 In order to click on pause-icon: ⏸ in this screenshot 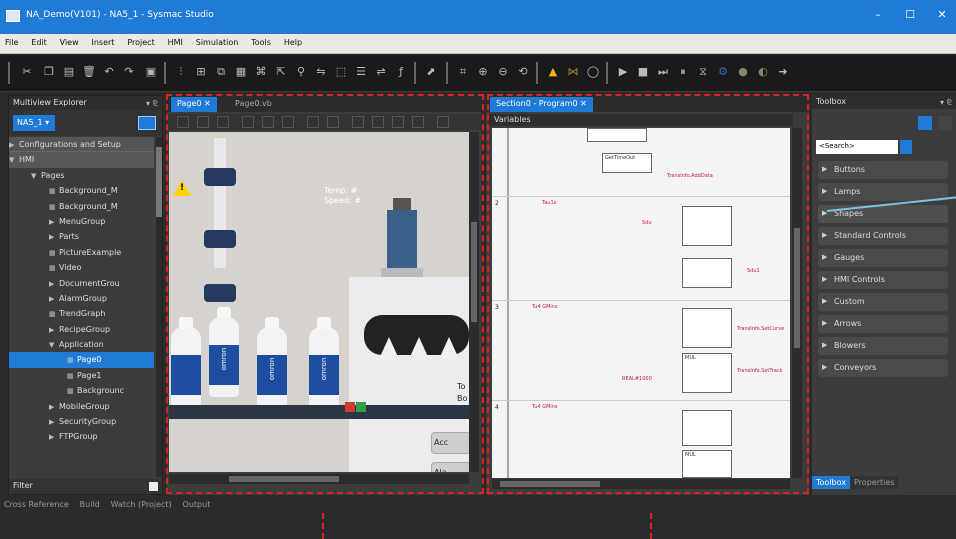, I will do `click(683, 72)`.